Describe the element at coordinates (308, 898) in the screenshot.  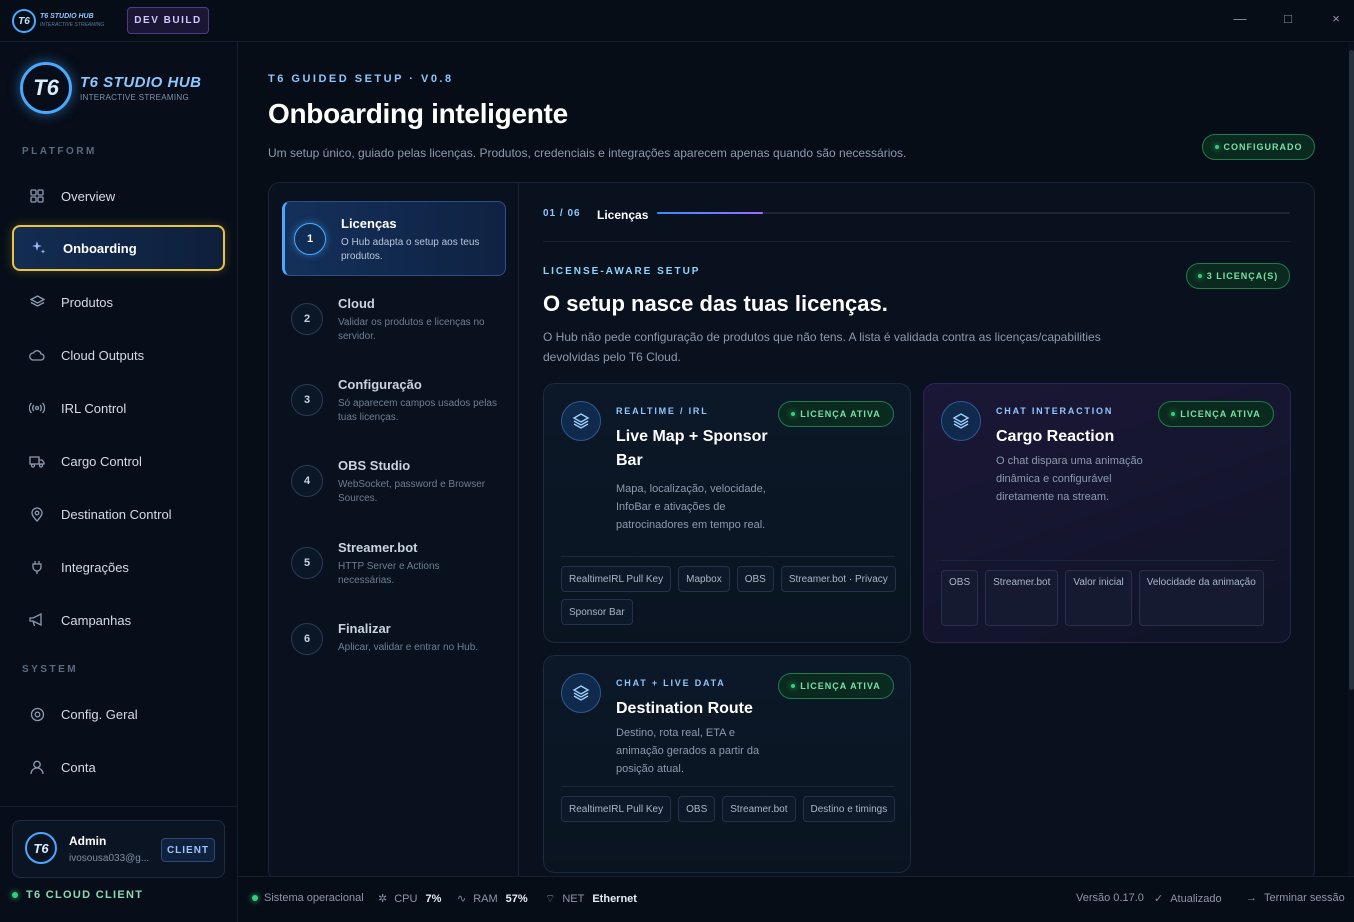
I see `system-status: Sistema operacional` at that location.